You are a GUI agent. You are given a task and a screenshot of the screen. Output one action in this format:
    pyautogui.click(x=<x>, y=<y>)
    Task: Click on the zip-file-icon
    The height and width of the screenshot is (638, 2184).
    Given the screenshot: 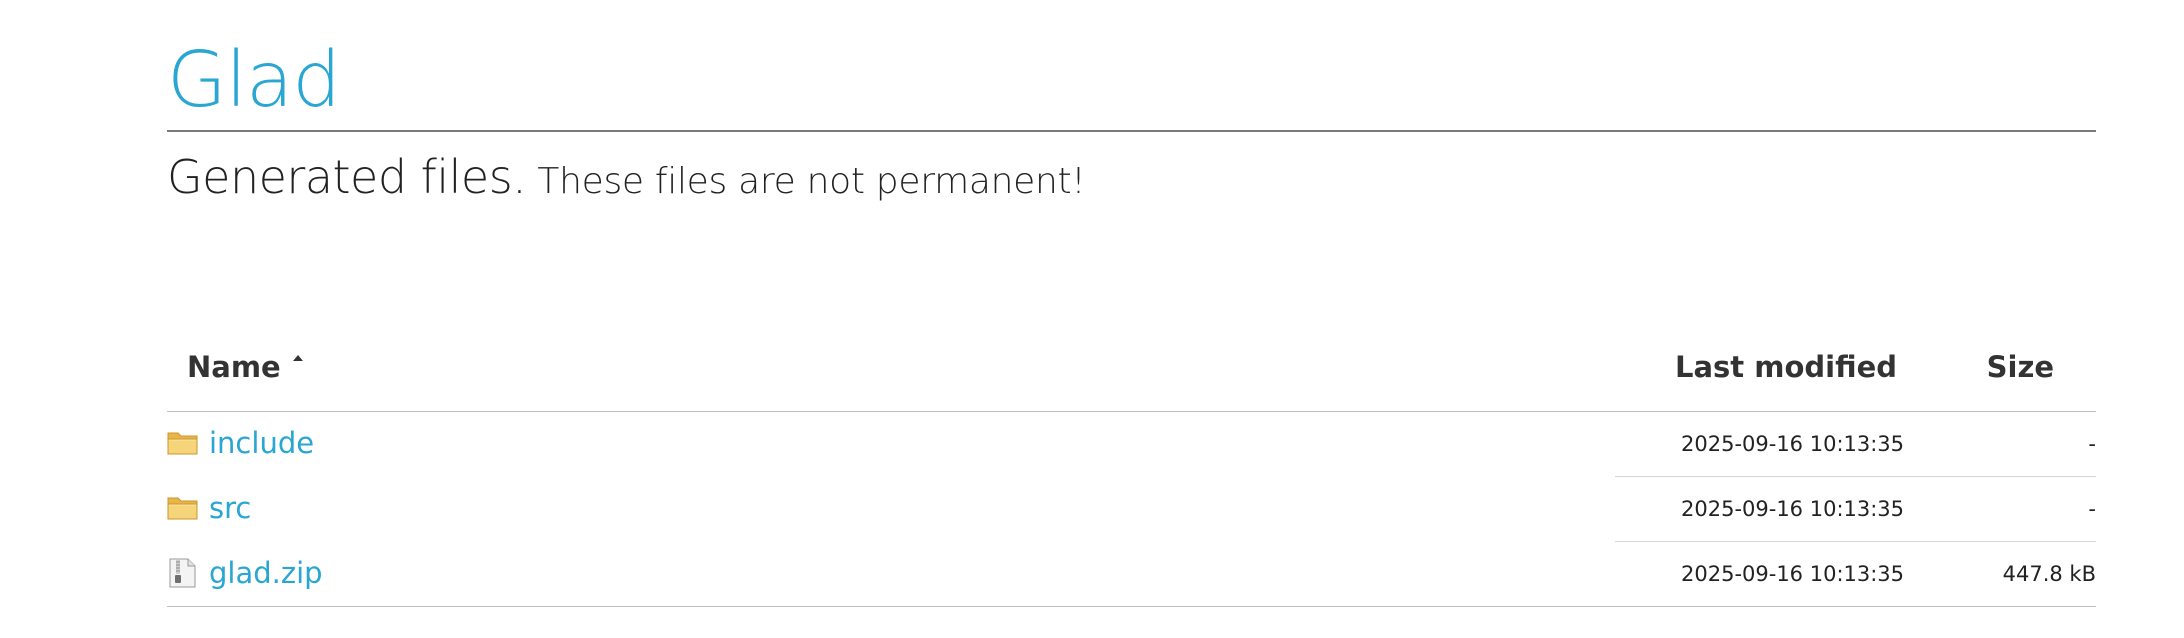 What is the action you would take?
    pyautogui.click(x=183, y=573)
    